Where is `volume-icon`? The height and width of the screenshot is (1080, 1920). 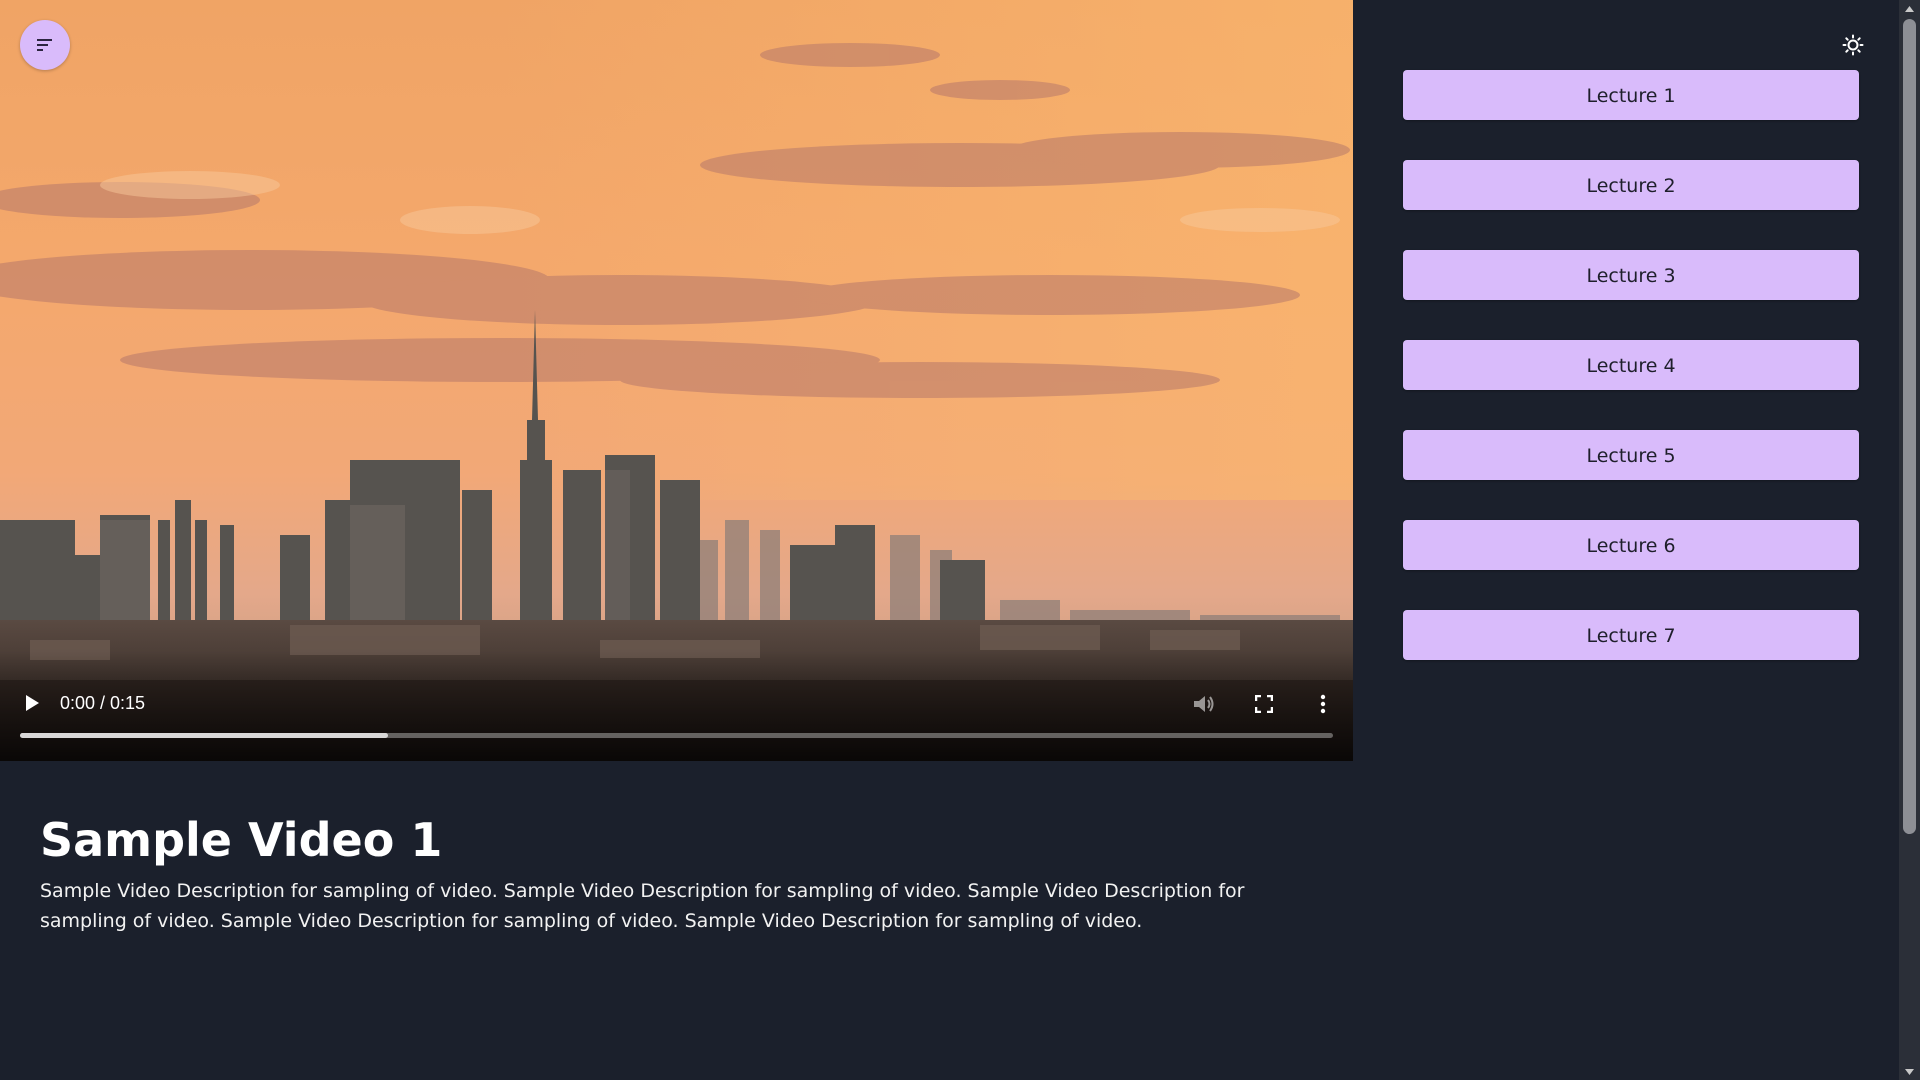 volume-icon is located at coordinates (1204, 704).